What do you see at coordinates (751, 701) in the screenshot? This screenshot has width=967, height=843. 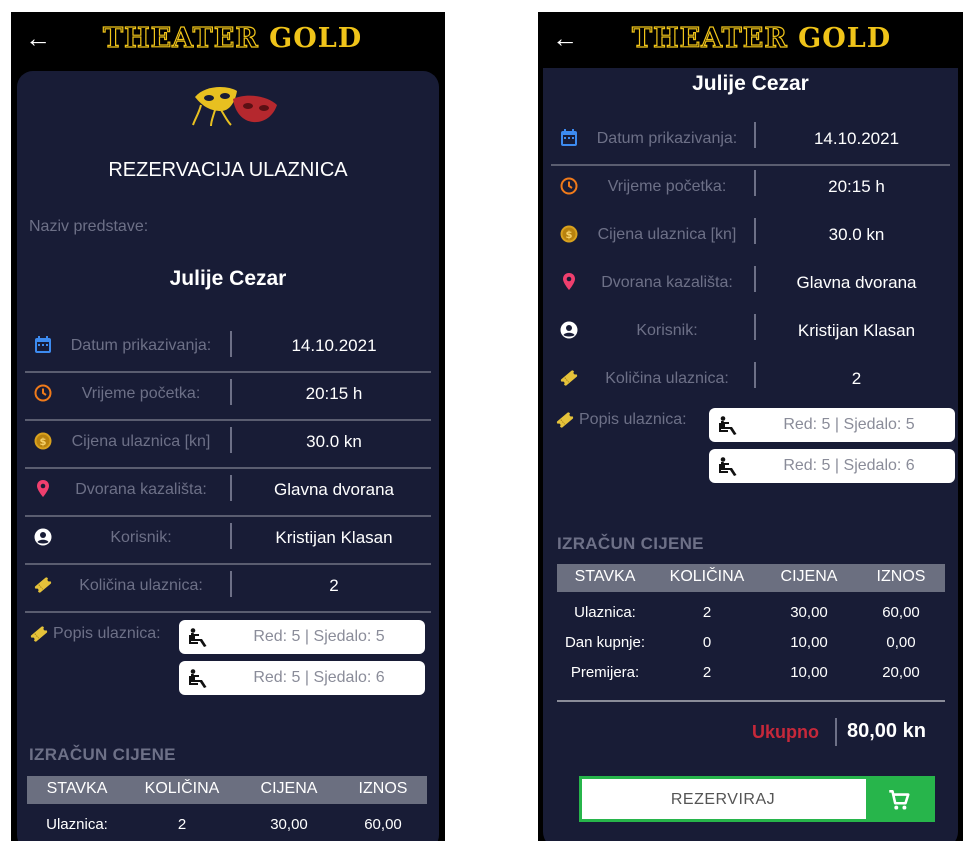 I see `table-divider` at bounding box center [751, 701].